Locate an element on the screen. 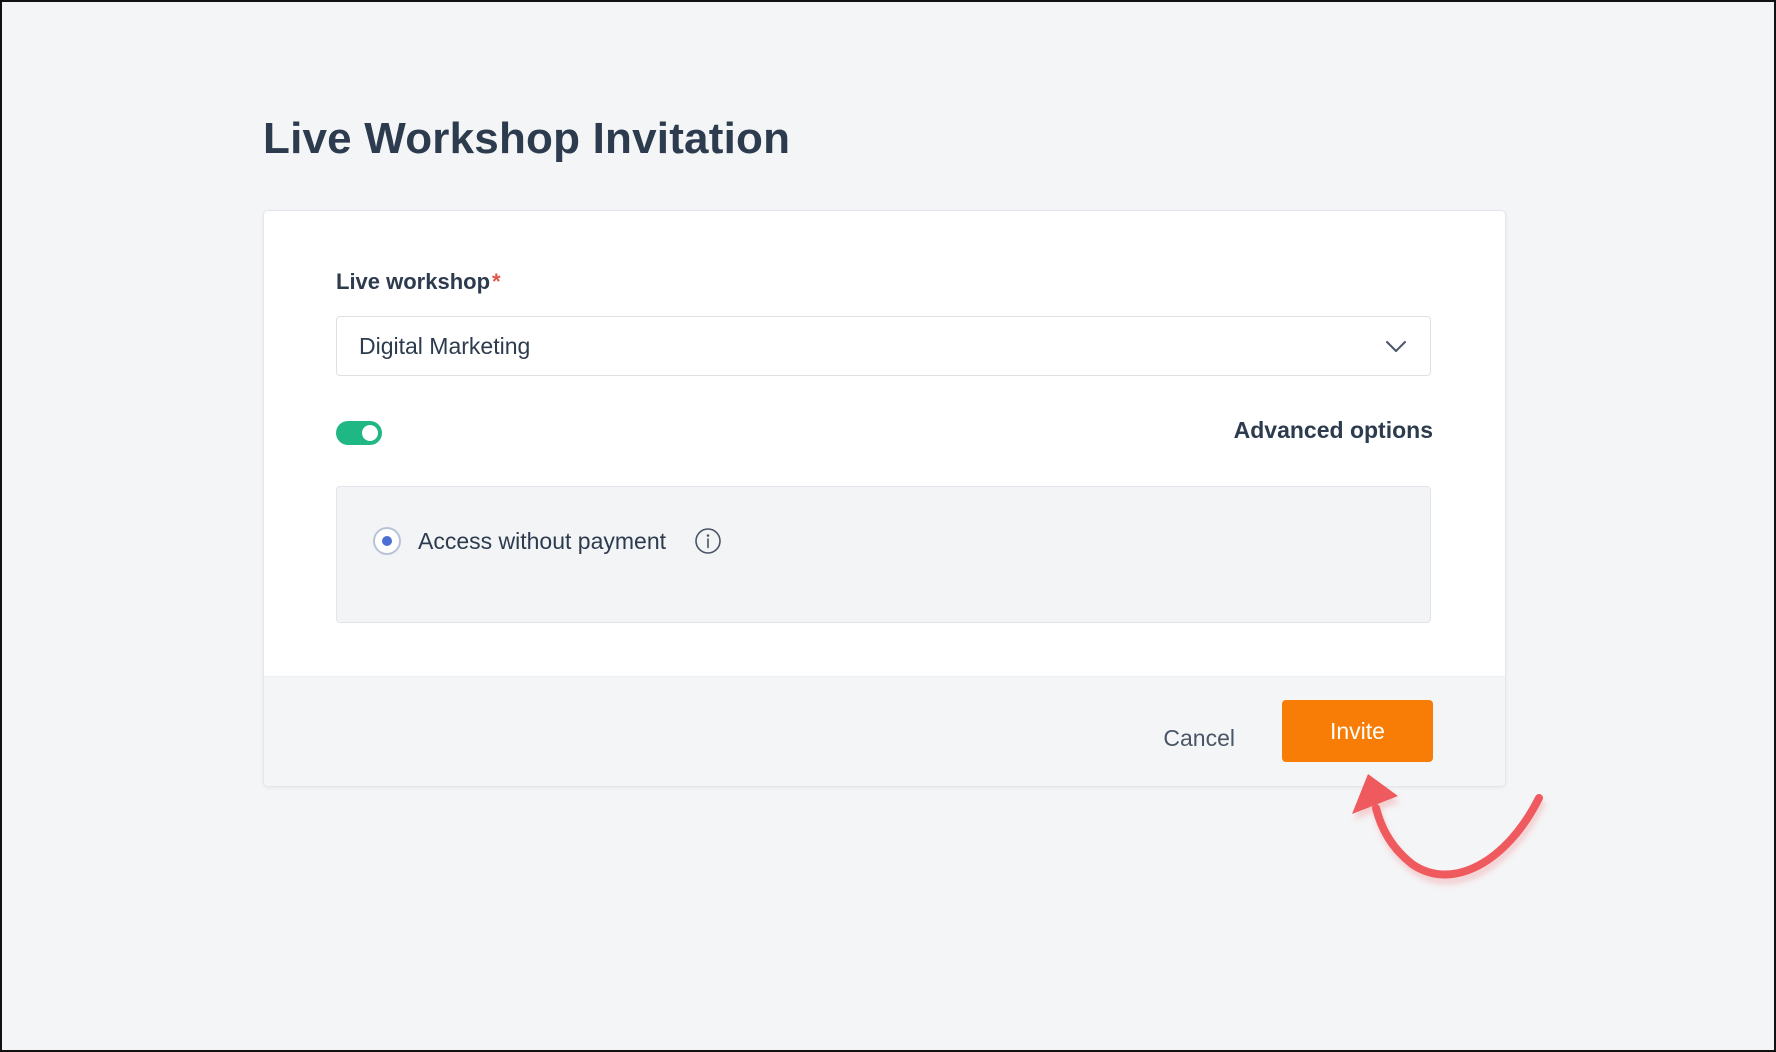 The height and width of the screenshot is (1052, 1776). invite-button: Invite is located at coordinates (1357, 731).